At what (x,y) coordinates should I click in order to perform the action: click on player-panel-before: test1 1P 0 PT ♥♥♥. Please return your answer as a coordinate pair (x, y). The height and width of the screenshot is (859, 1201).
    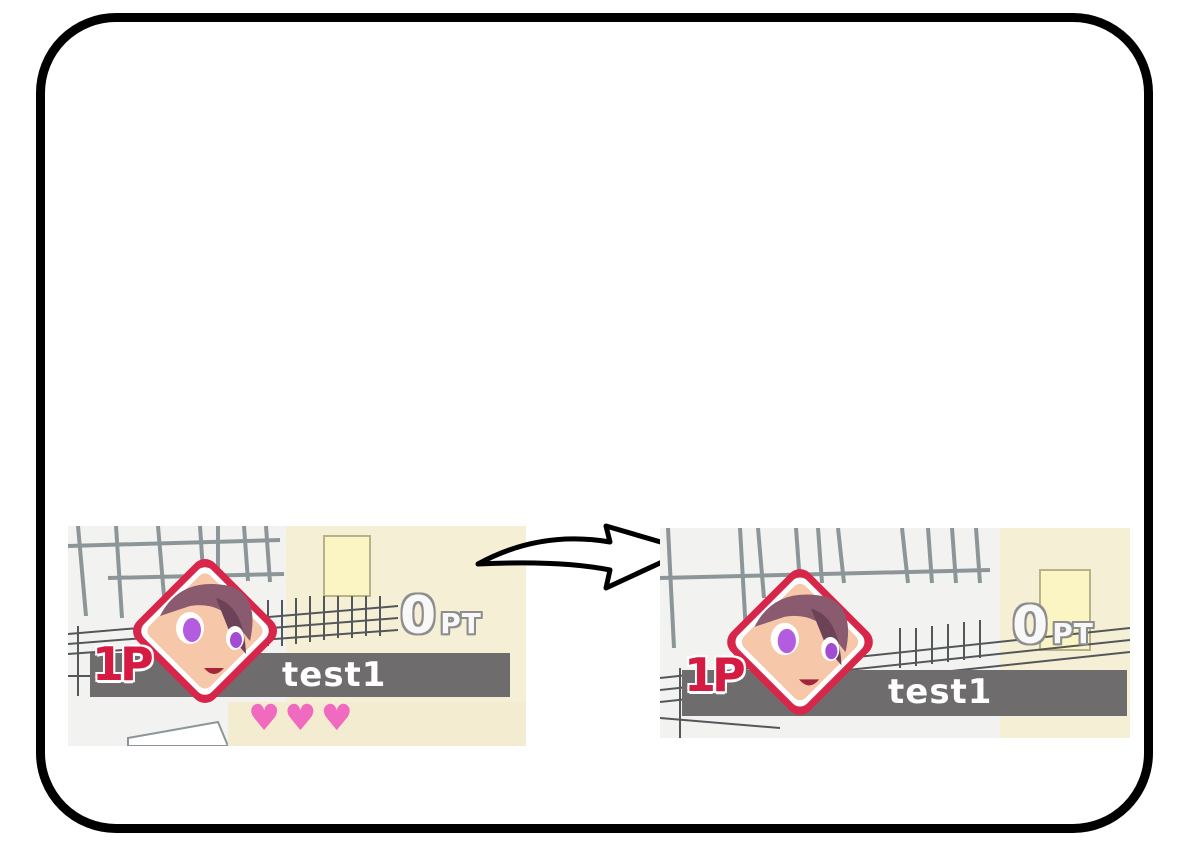
    Looking at the image, I should click on (297, 636).